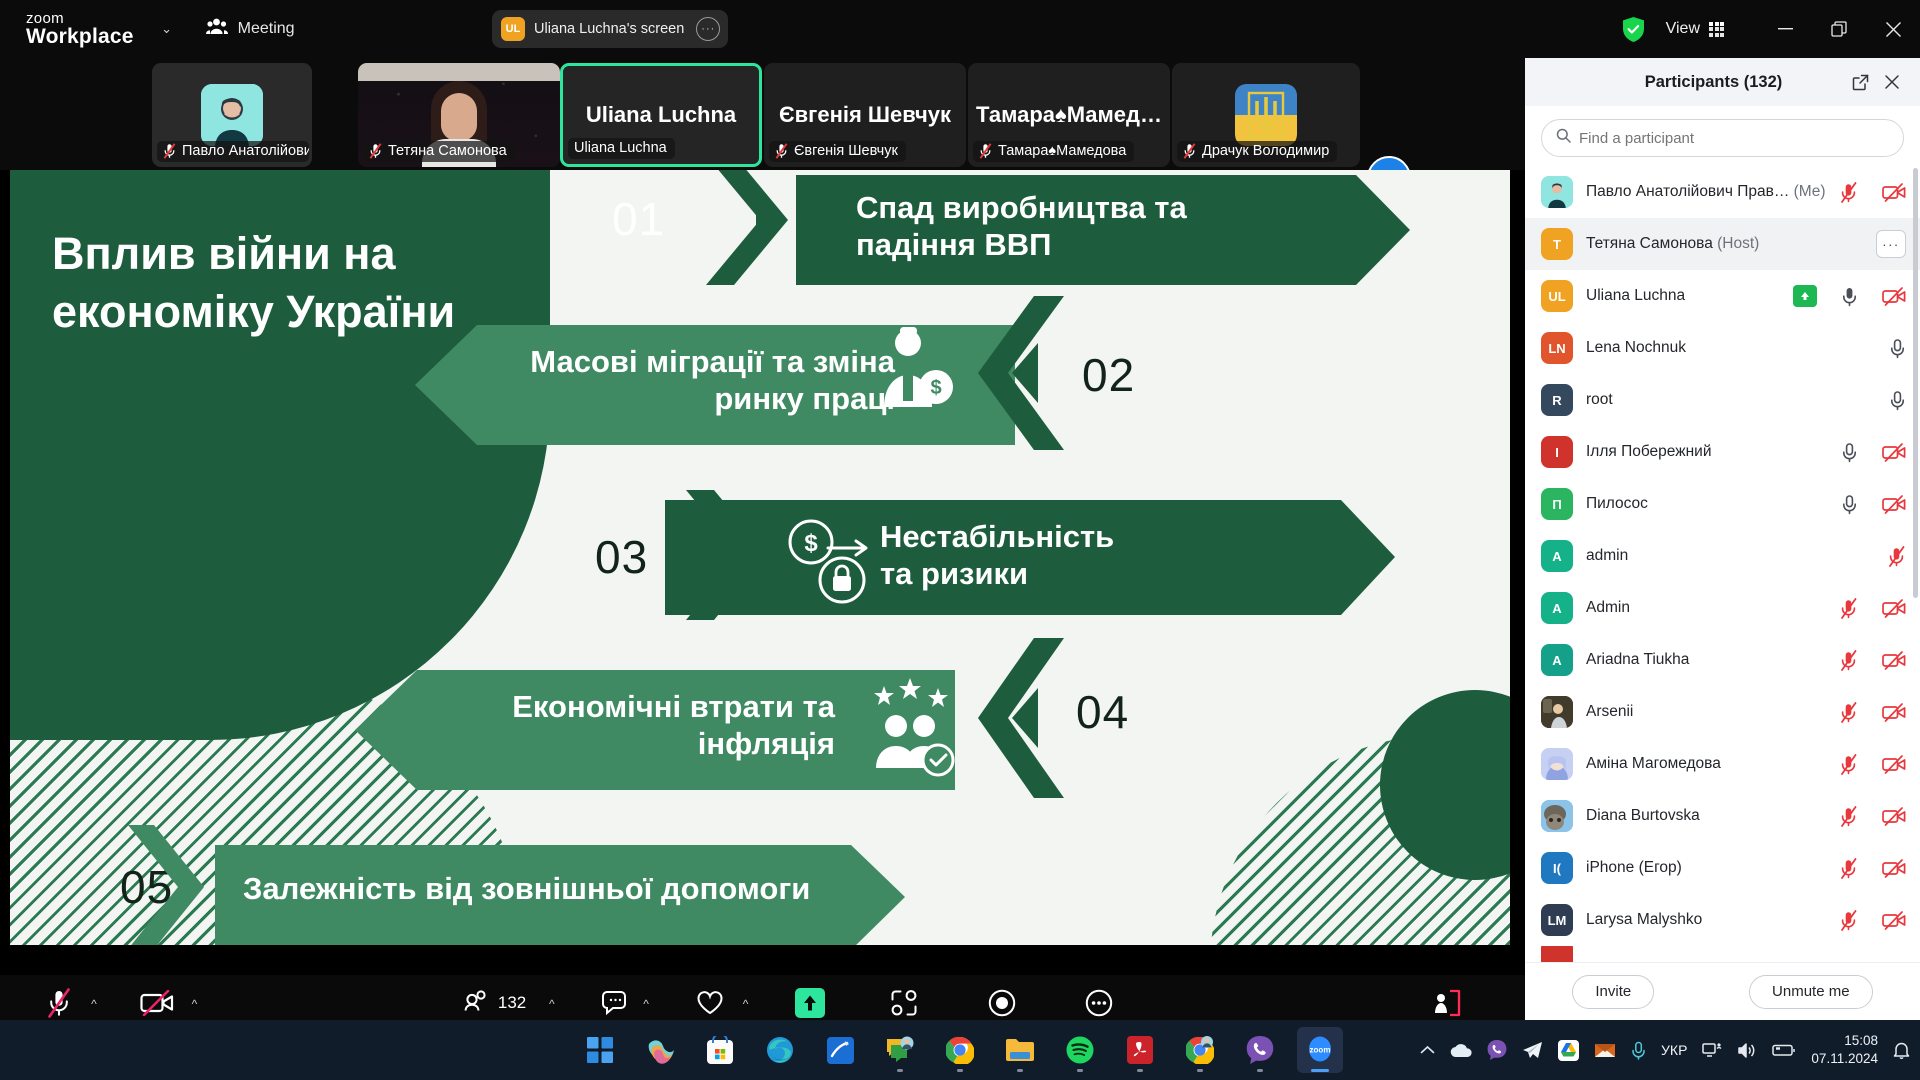 The width and height of the screenshot is (1920, 1080). Describe the element at coordinates (1915, 383) in the screenshot. I see `participants-scrollbar` at that location.